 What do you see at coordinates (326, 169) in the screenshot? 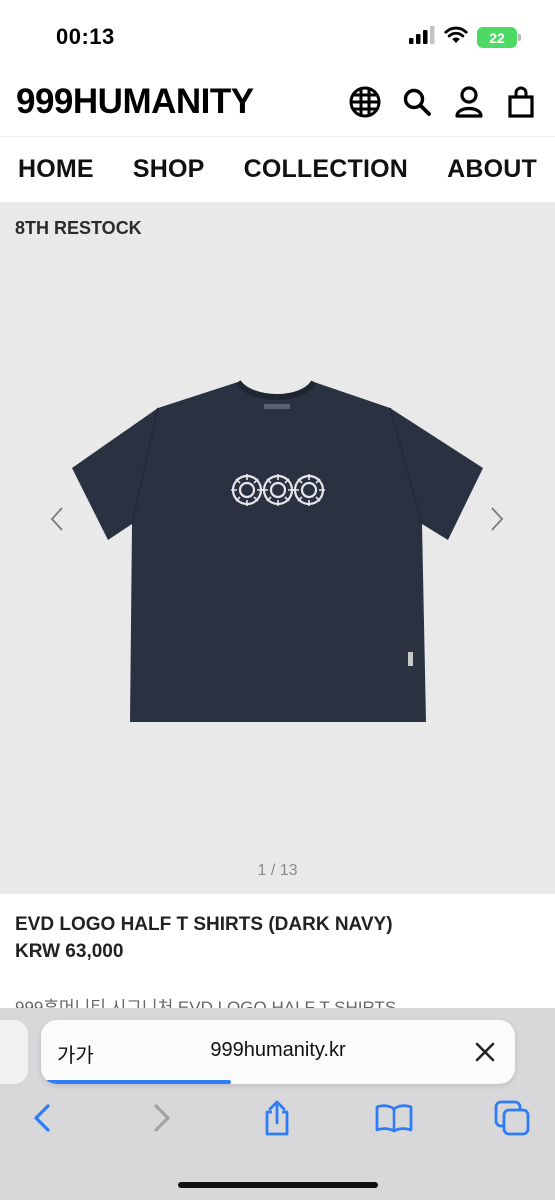
I see `nav-collection: COLLECTION` at bounding box center [326, 169].